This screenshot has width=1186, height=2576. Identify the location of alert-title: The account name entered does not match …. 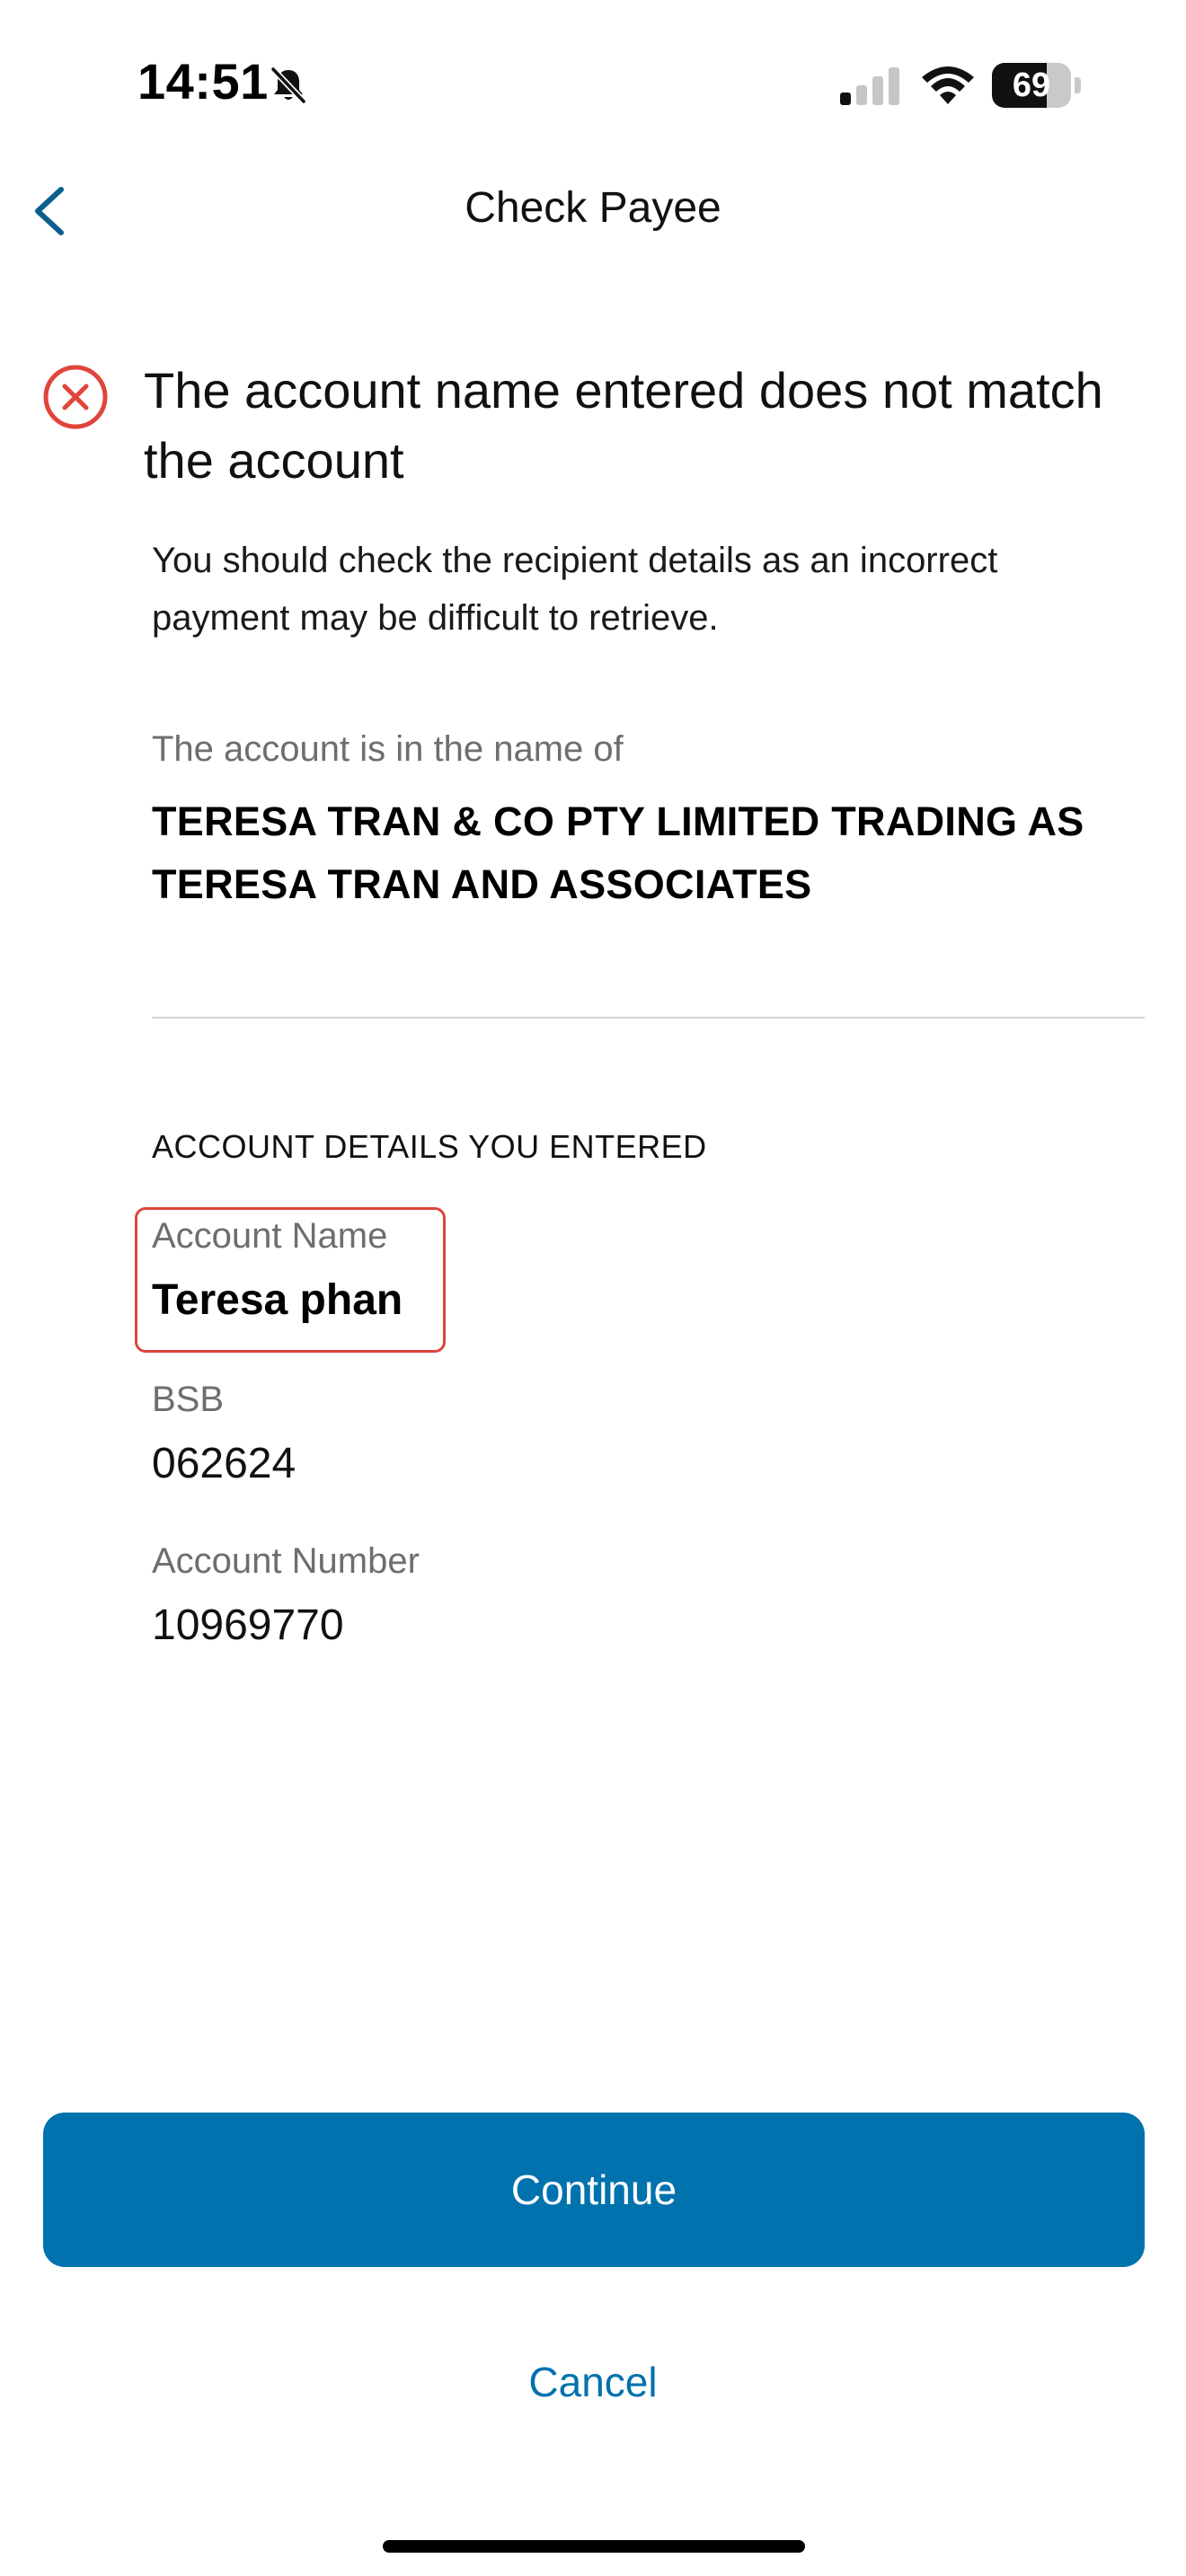
(623, 425).